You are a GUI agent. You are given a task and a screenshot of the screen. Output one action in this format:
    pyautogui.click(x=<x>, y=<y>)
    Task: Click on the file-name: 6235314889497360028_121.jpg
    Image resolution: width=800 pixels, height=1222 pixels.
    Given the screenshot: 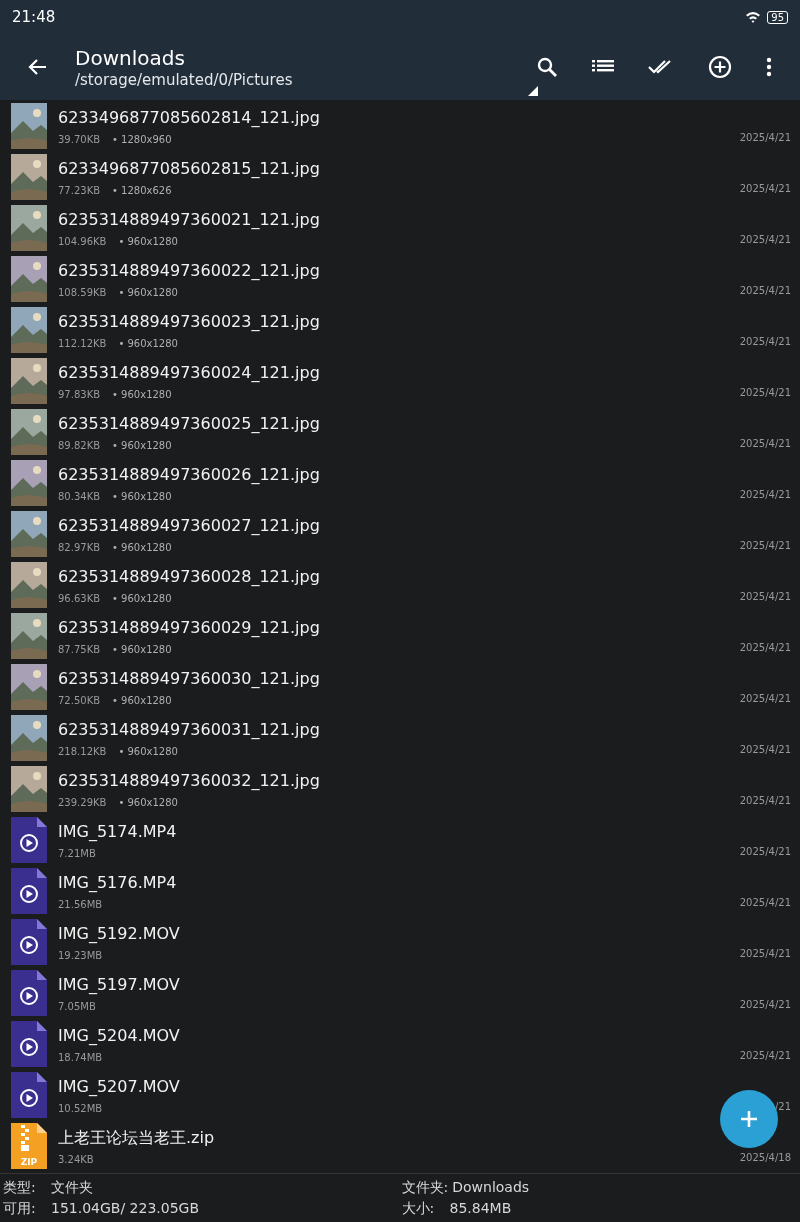 What is the action you would take?
    pyautogui.click(x=189, y=576)
    